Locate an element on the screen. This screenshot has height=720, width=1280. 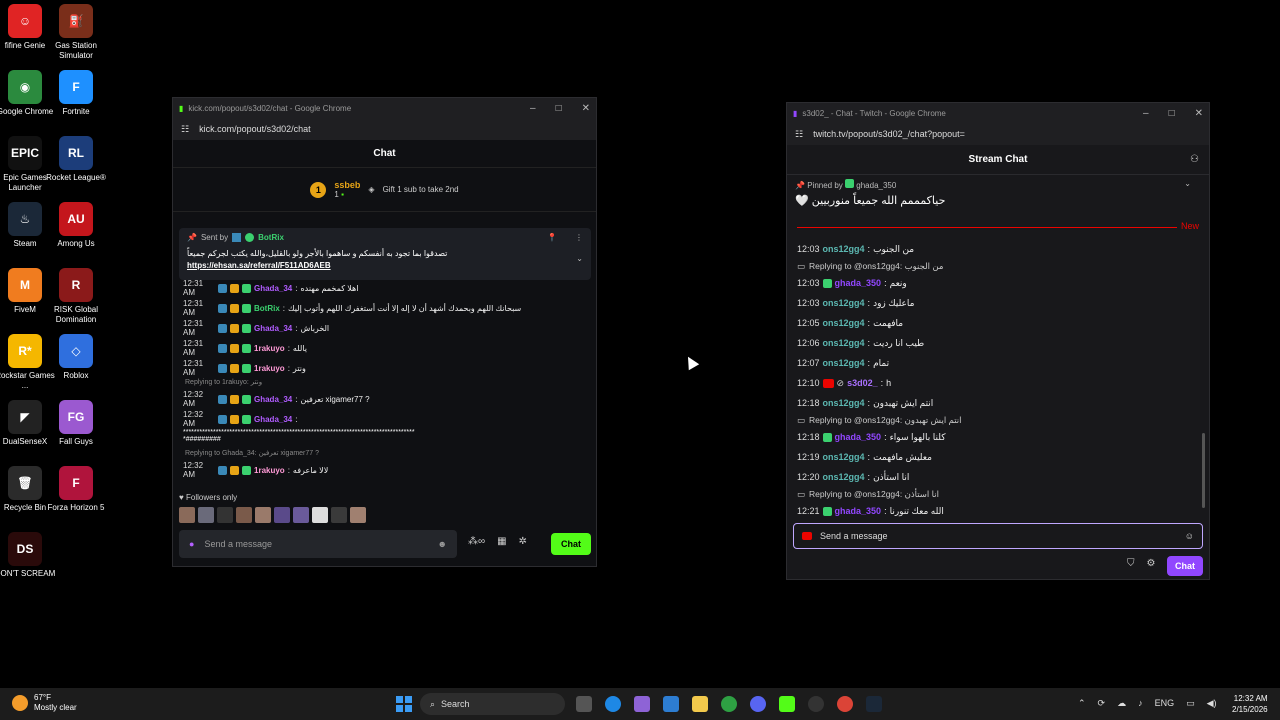
emoji-icon: ☻ is located at coordinates (442, 544).